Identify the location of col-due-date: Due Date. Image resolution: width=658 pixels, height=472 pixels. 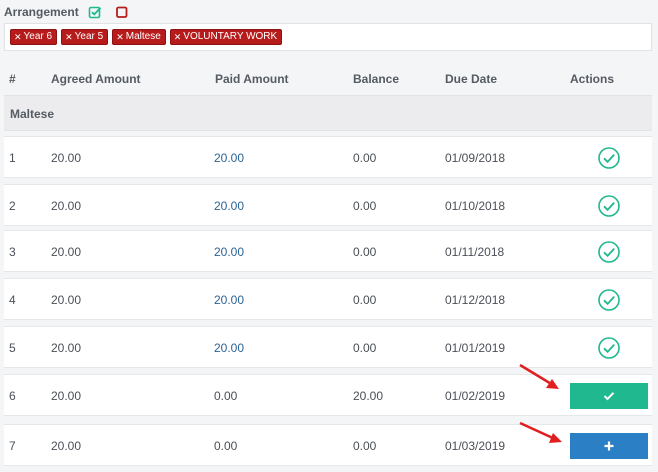
(471, 79).